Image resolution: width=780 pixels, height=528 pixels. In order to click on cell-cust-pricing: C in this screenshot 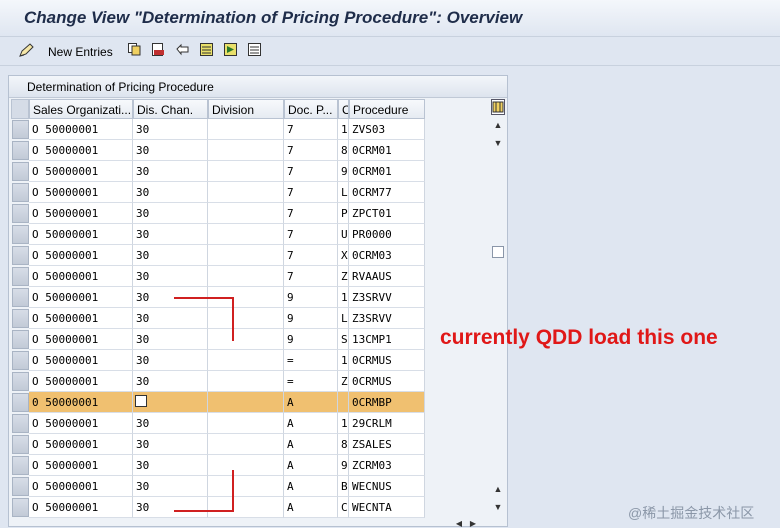, I will do `click(343, 507)`.